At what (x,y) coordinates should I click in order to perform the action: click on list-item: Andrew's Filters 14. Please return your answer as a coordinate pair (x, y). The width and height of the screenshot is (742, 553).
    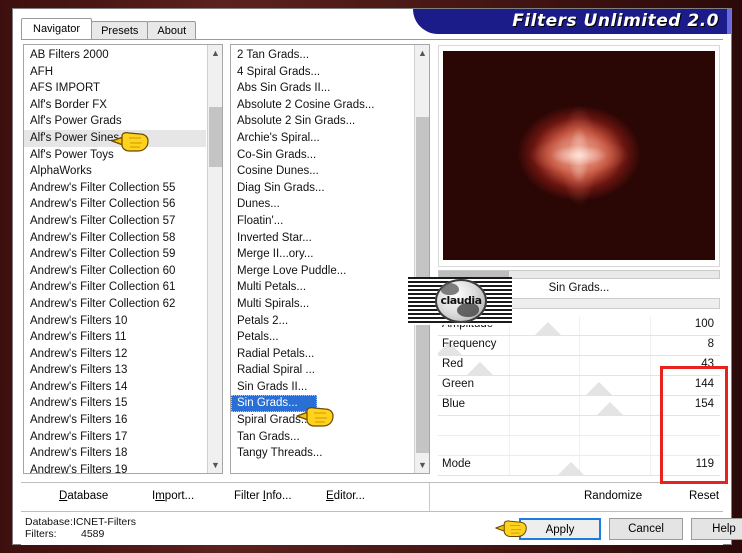
    Looking at the image, I should click on (115, 387).